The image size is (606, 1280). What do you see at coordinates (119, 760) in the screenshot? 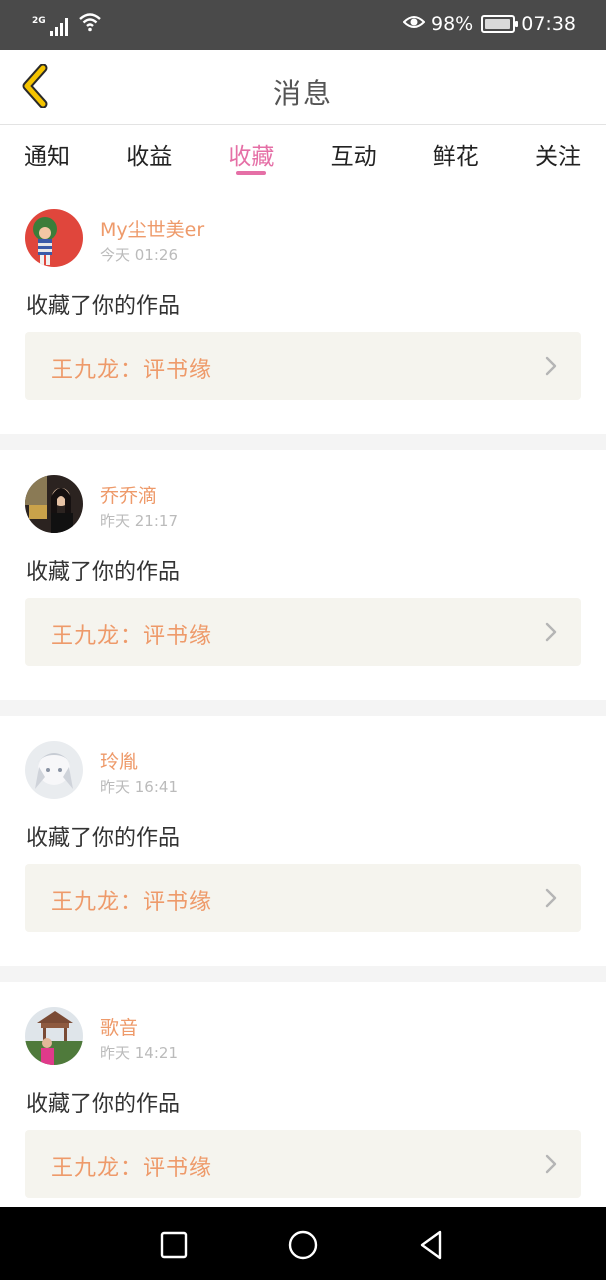
I see `username: 玲胤` at bounding box center [119, 760].